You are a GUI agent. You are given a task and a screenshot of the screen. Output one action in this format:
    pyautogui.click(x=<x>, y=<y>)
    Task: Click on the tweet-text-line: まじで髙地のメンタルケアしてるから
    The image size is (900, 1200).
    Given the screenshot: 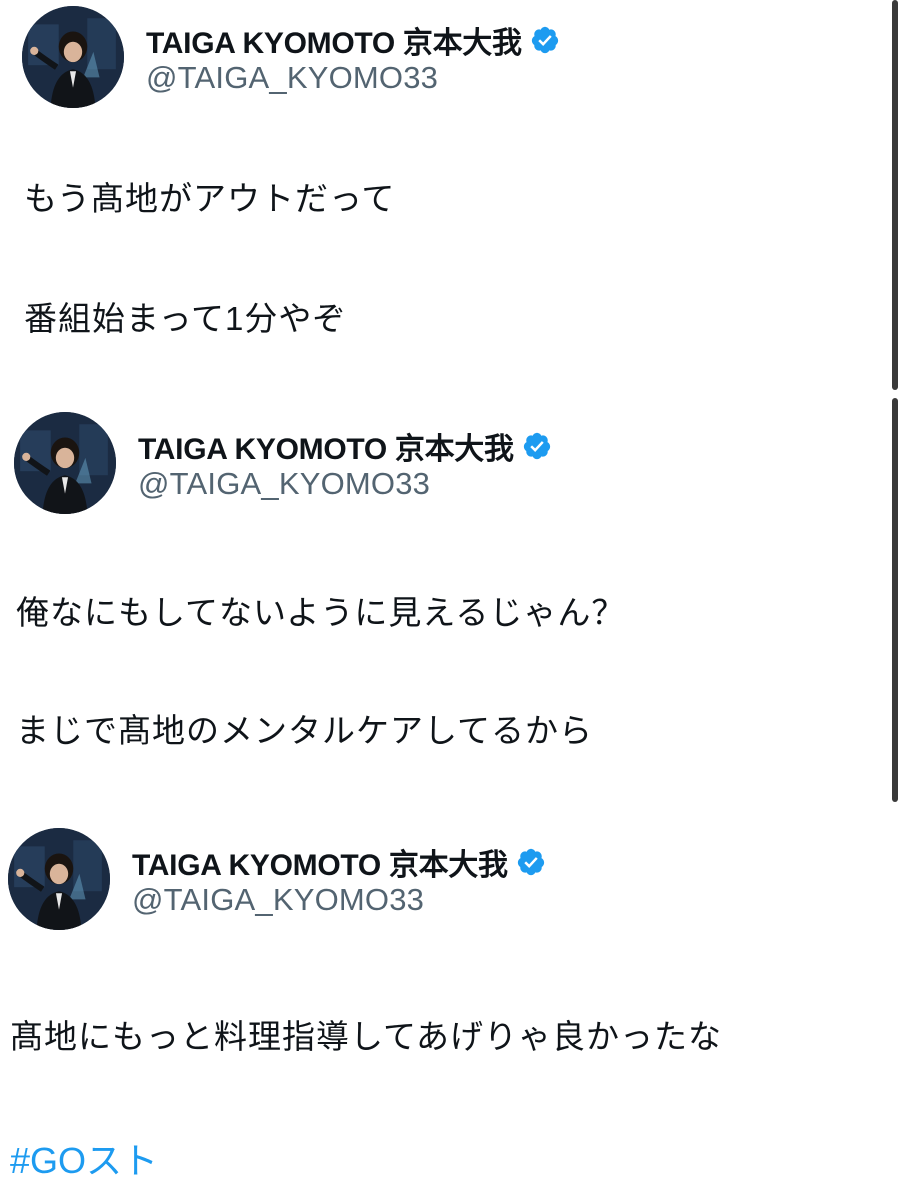 What is the action you would take?
    pyautogui.click(x=305, y=730)
    